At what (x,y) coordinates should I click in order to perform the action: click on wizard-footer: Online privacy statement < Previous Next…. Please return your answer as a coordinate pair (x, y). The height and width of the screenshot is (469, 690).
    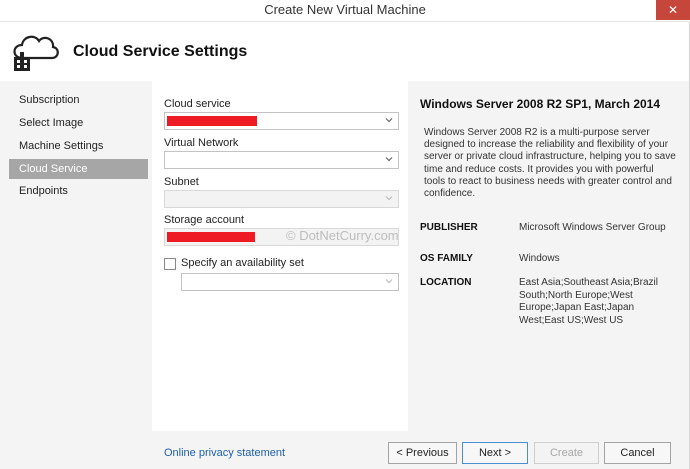
    Looking at the image, I should click on (421, 450).